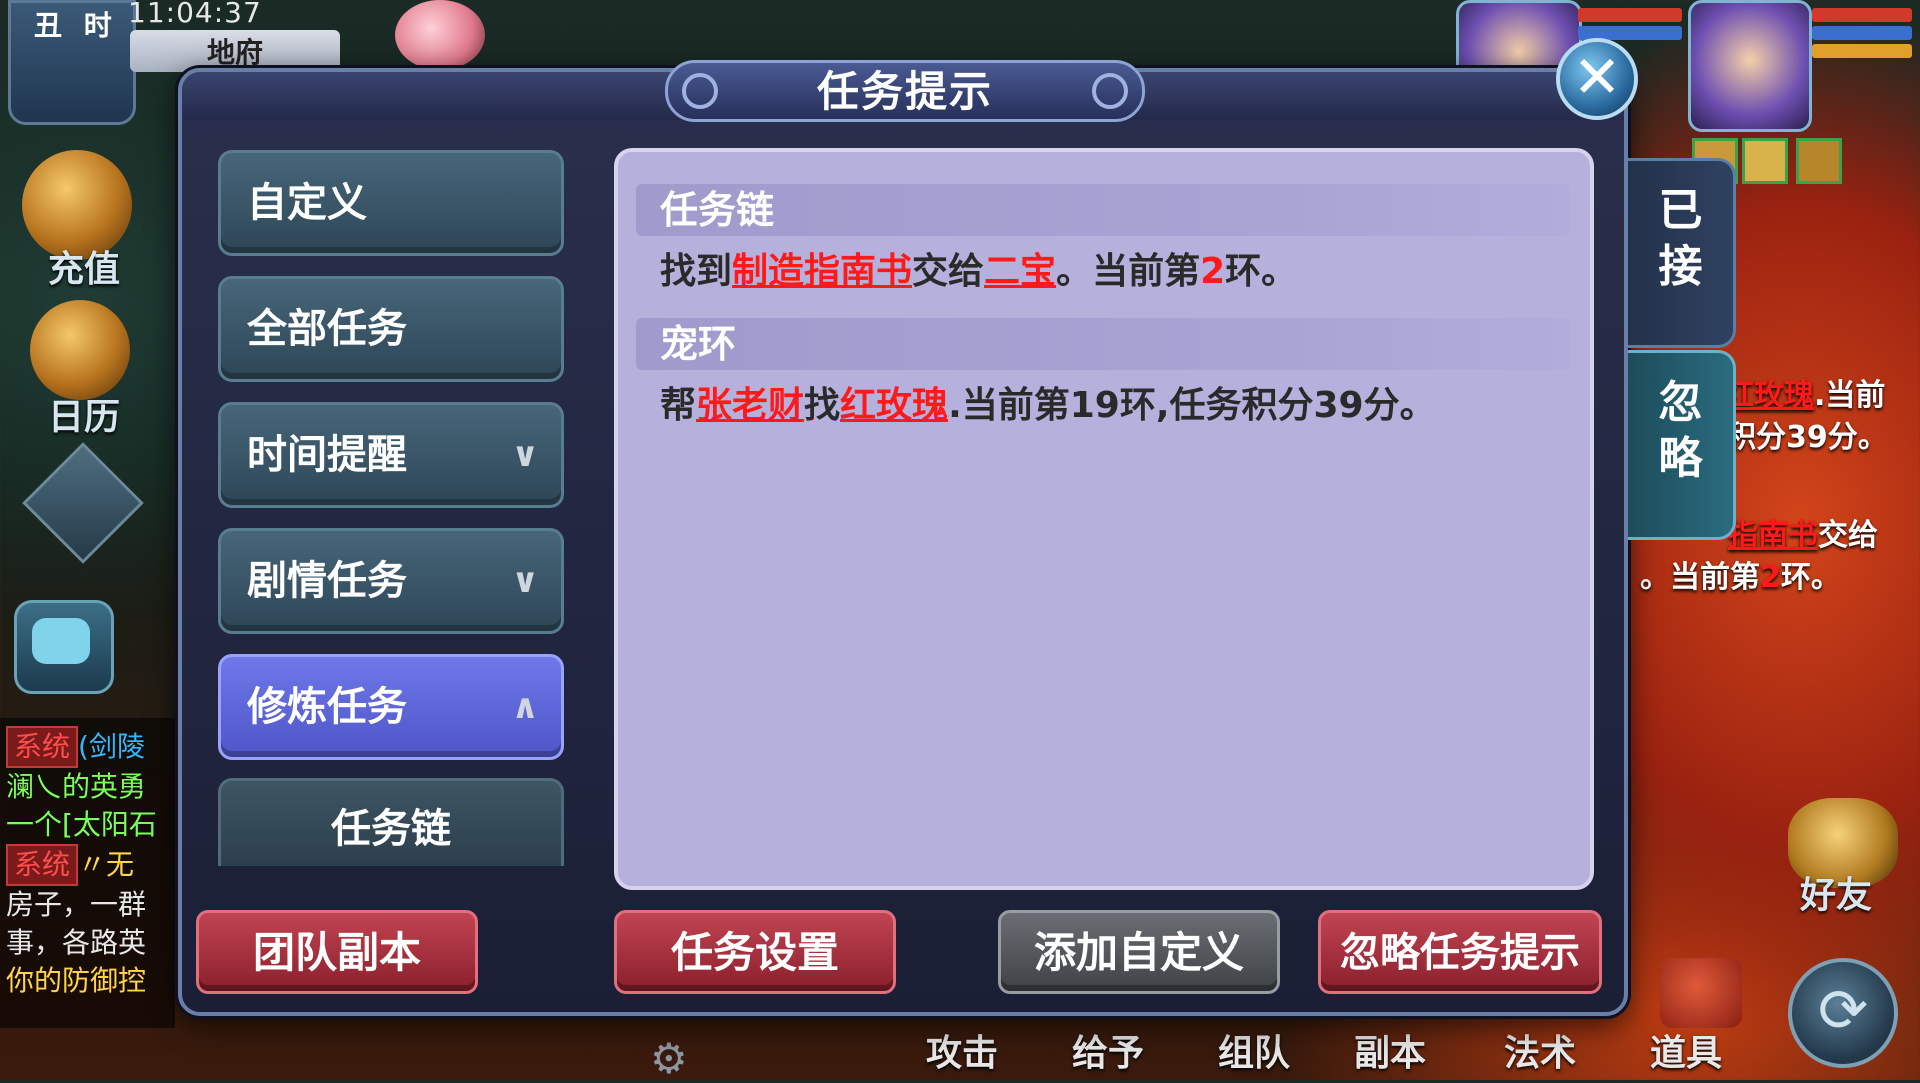 The image size is (1920, 1083). What do you see at coordinates (1836, 892) in the screenshot?
I see `friend-label: 好友` at bounding box center [1836, 892].